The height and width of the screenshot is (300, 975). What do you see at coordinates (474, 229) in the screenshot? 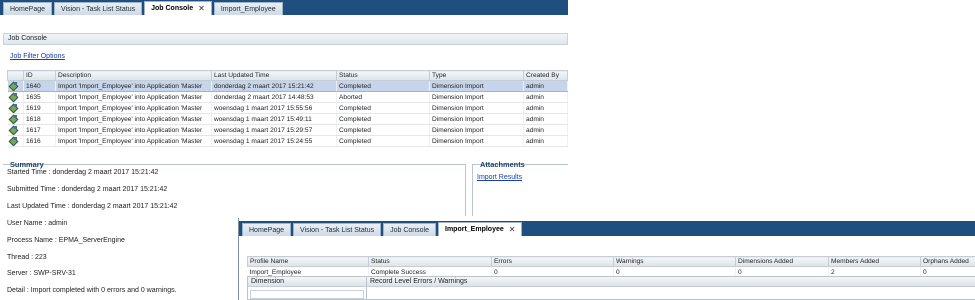
I see `tab-label: Import_Employee` at bounding box center [474, 229].